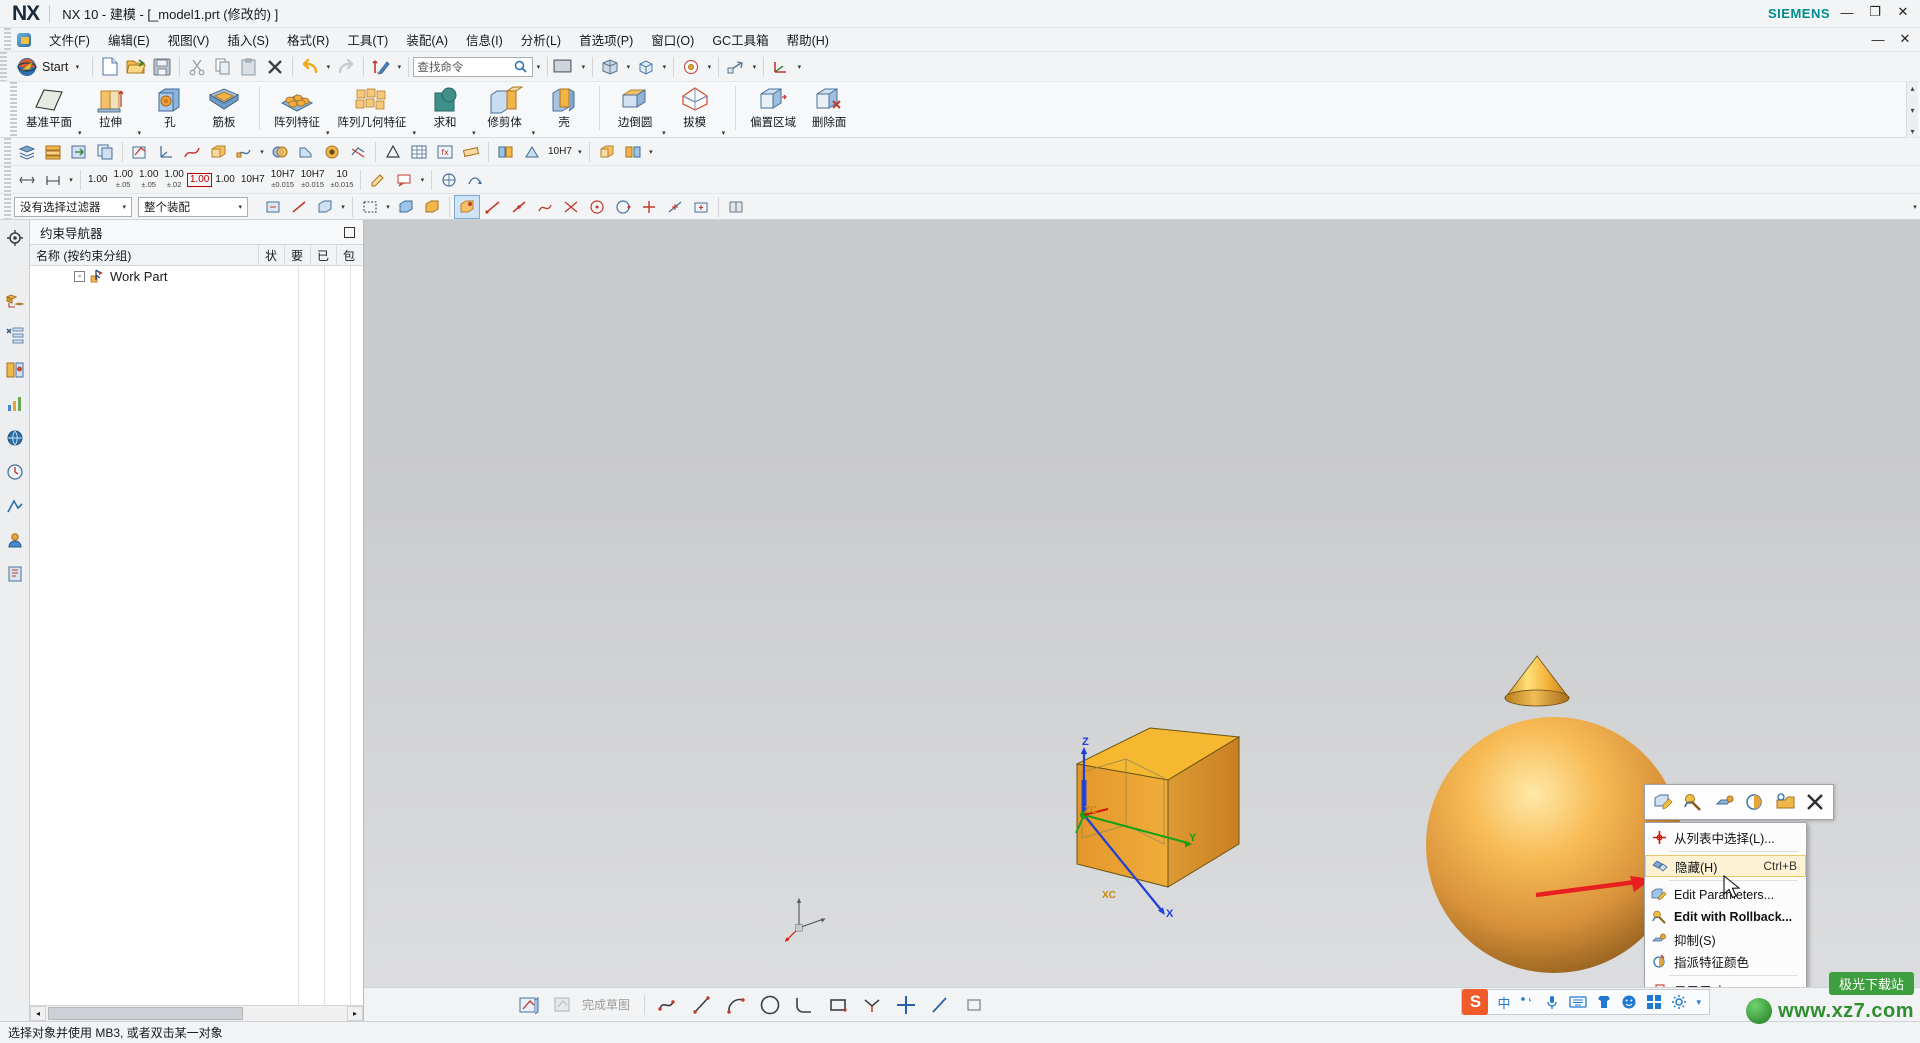 This screenshot has width=1920, height=1043. Describe the element at coordinates (388, 207) in the screenshot. I see `rect-select-caret-icon: ▾` at that location.